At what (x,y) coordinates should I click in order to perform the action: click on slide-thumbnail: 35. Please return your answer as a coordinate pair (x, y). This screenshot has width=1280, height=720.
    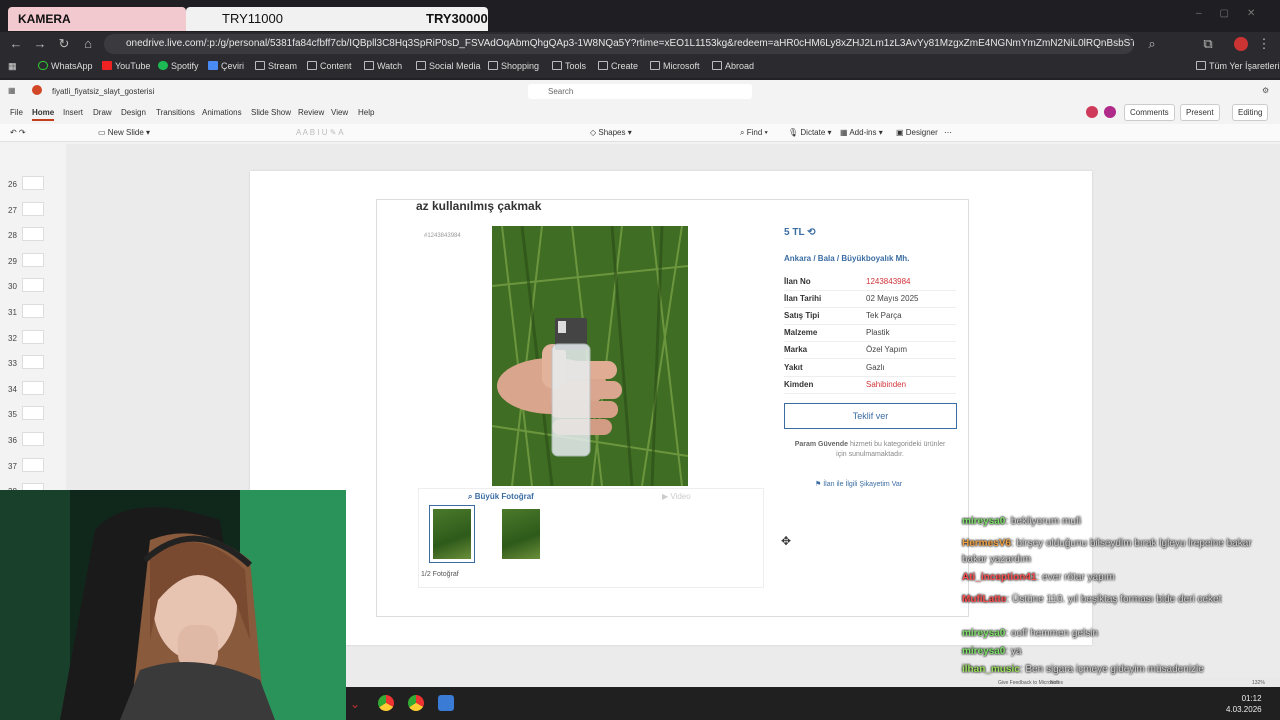
    Looking at the image, I should click on (26, 413).